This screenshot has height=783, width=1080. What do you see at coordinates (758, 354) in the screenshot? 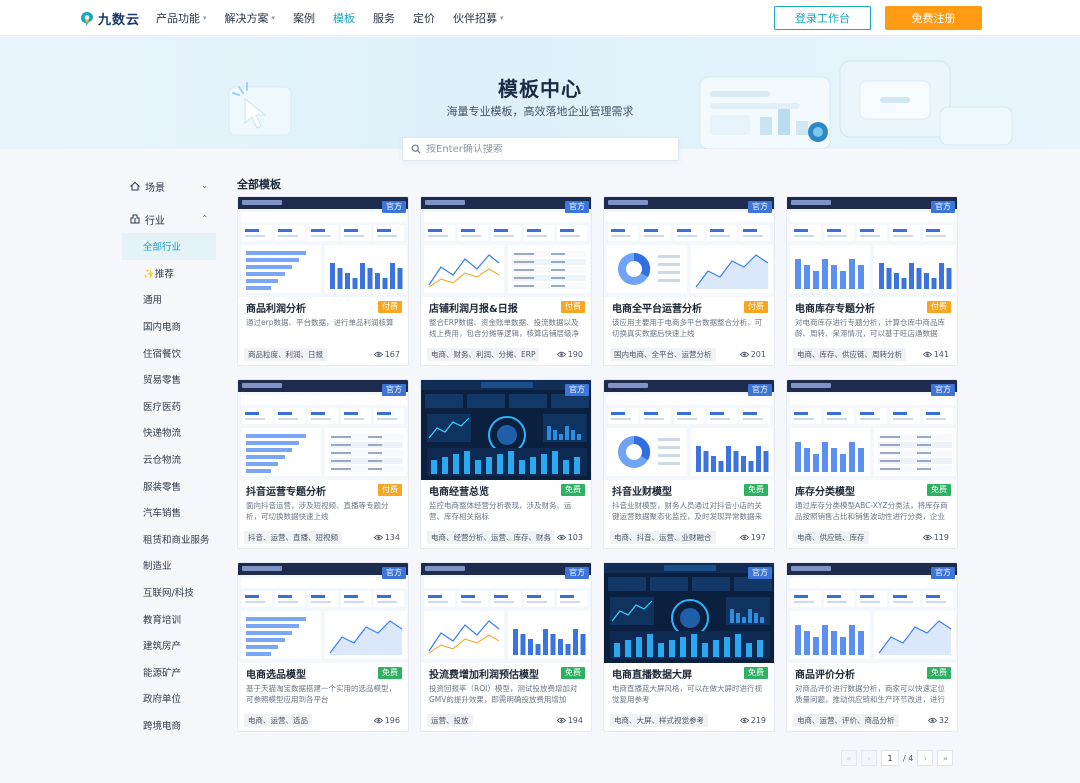
I see `view-count-value: 201` at bounding box center [758, 354].